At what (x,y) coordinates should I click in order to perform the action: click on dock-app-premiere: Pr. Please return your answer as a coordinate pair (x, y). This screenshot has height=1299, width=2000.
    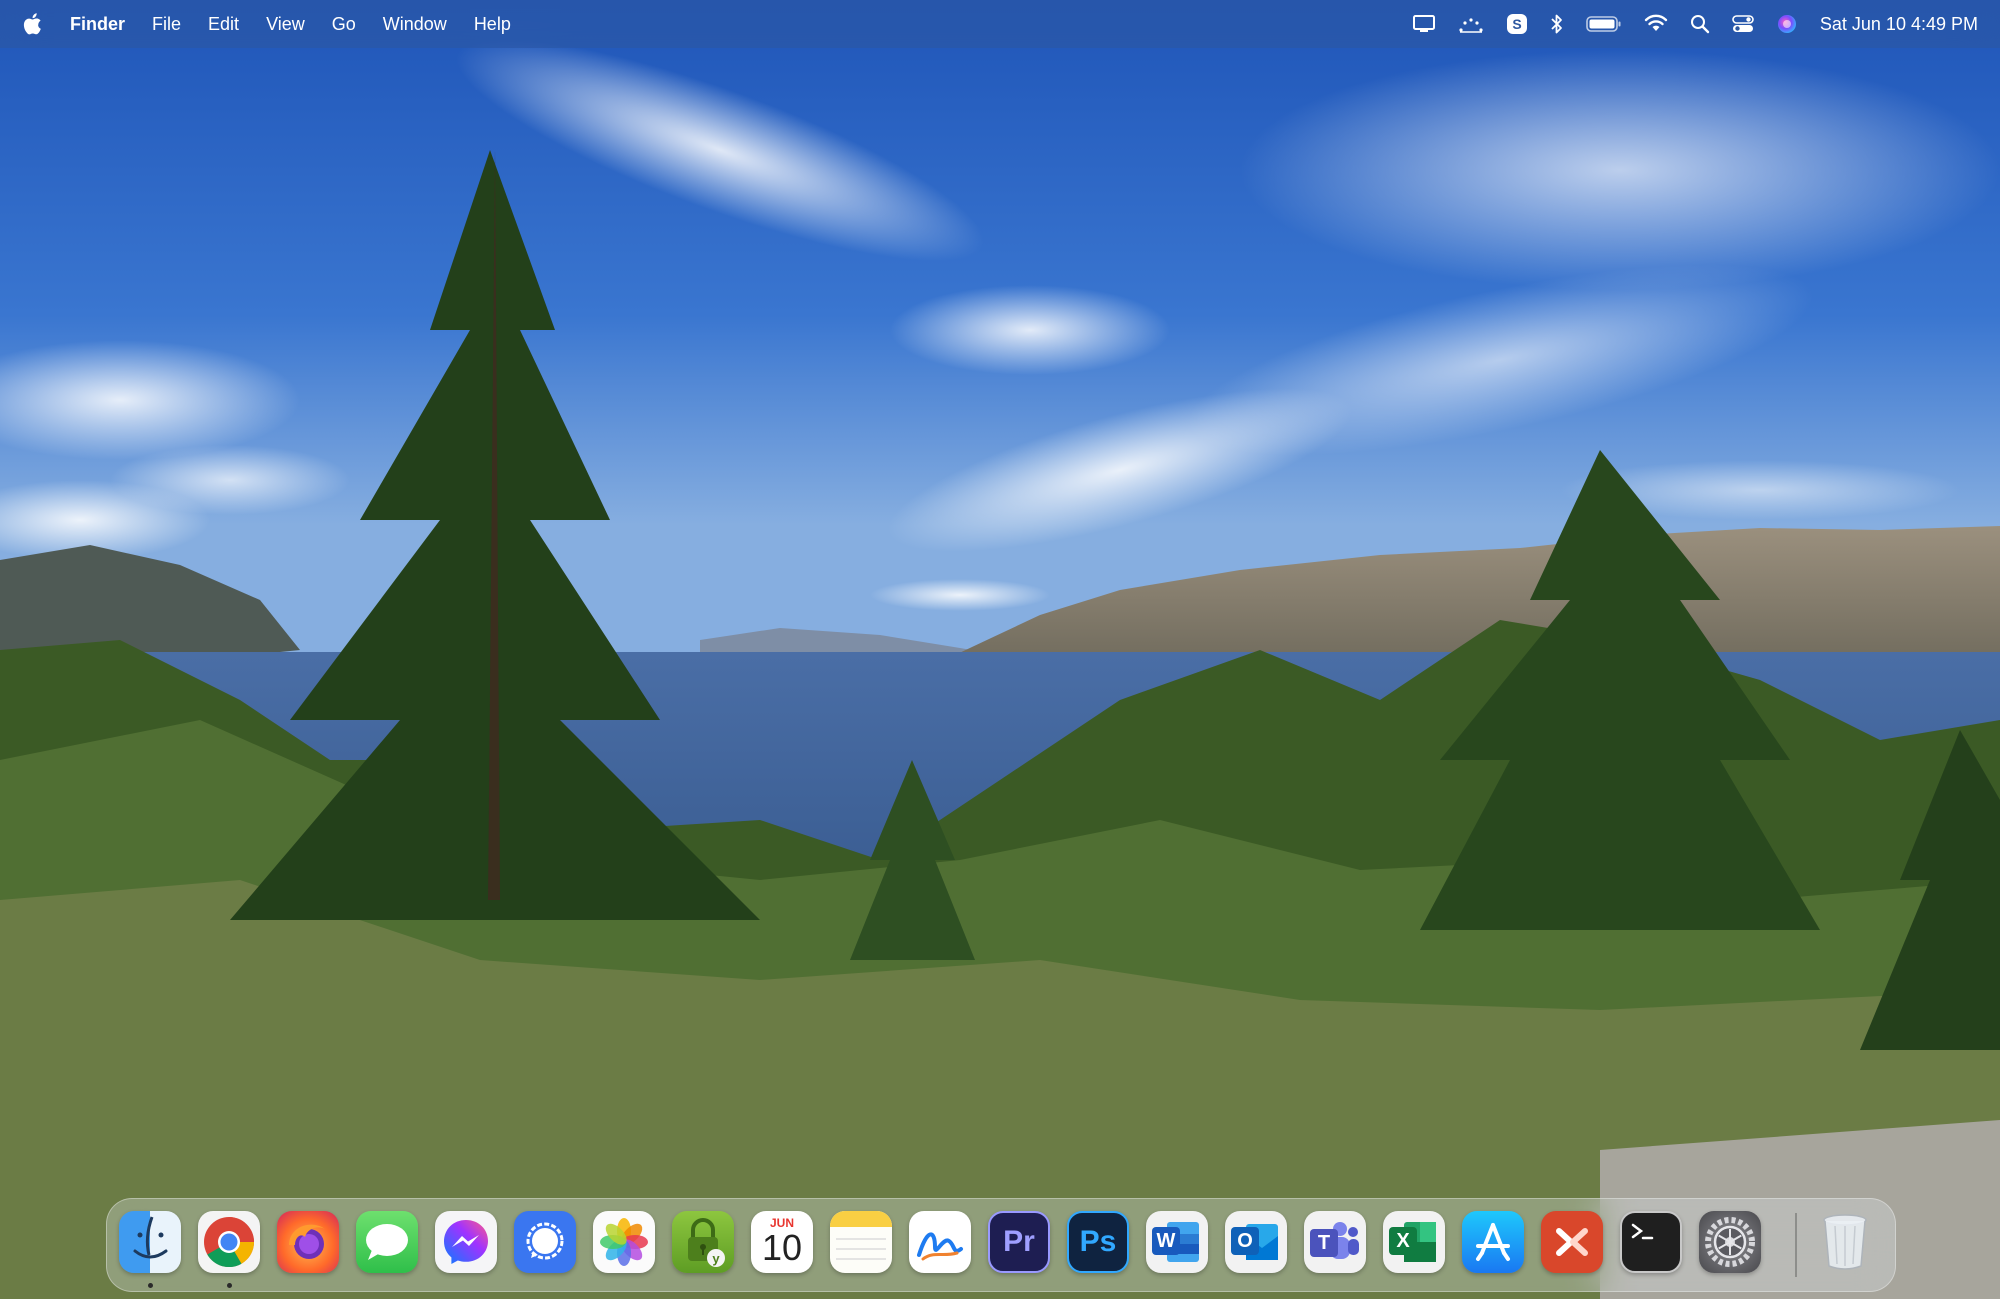
    Looking at the image, I should click on (1019, 1242).